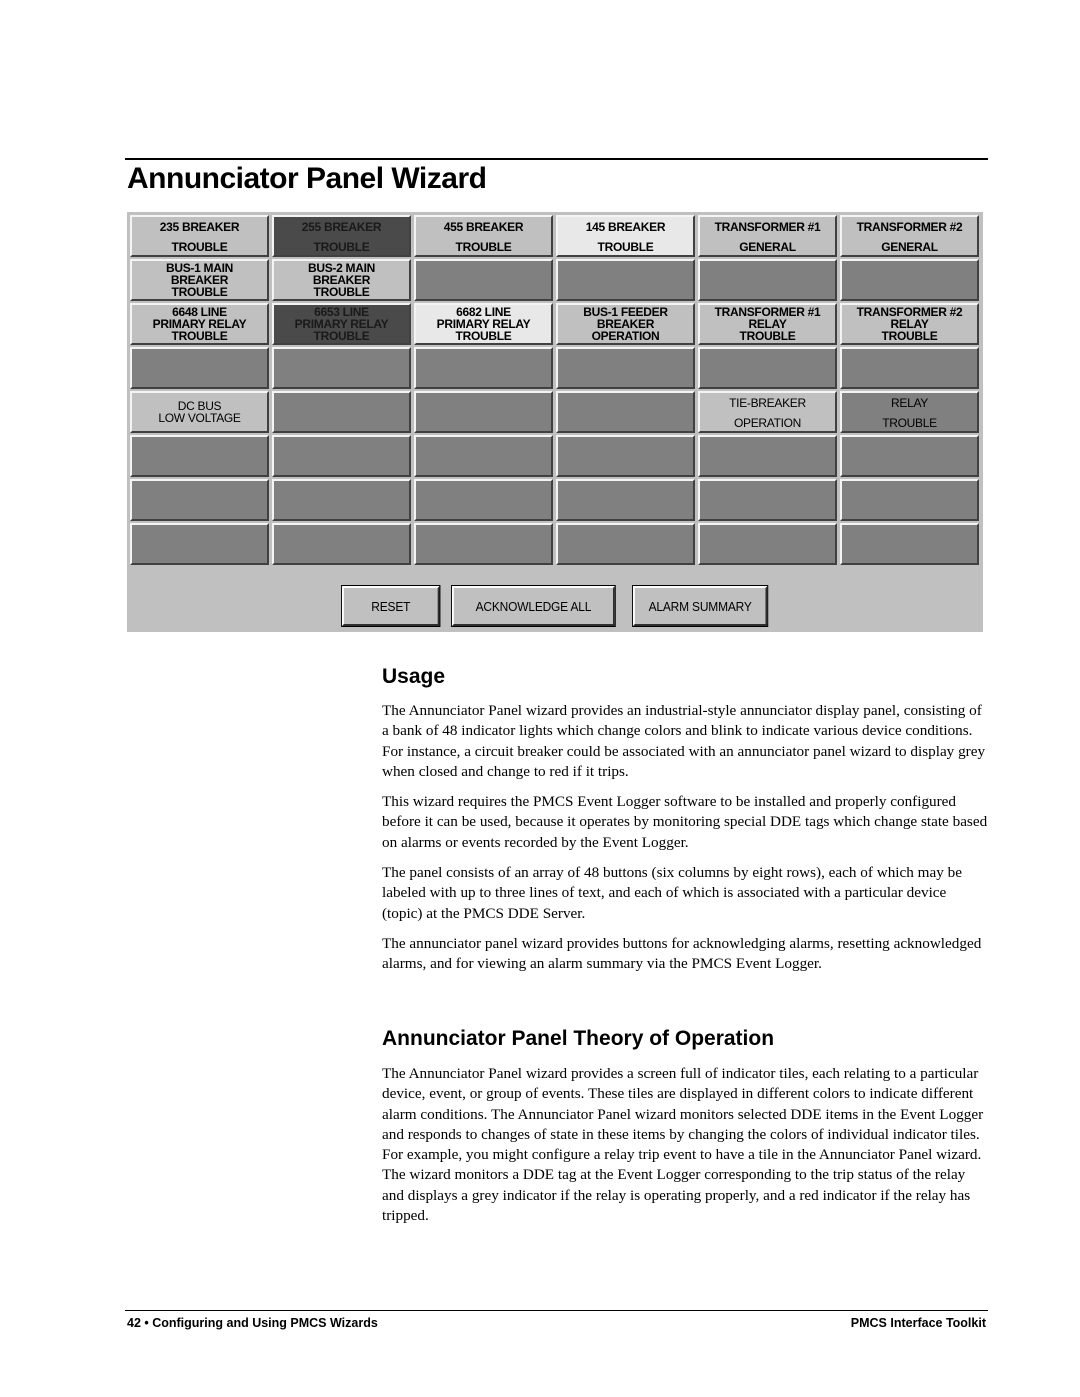  I want to click on tile-label-line: TRANSFORMER #2, so click(909, 227).